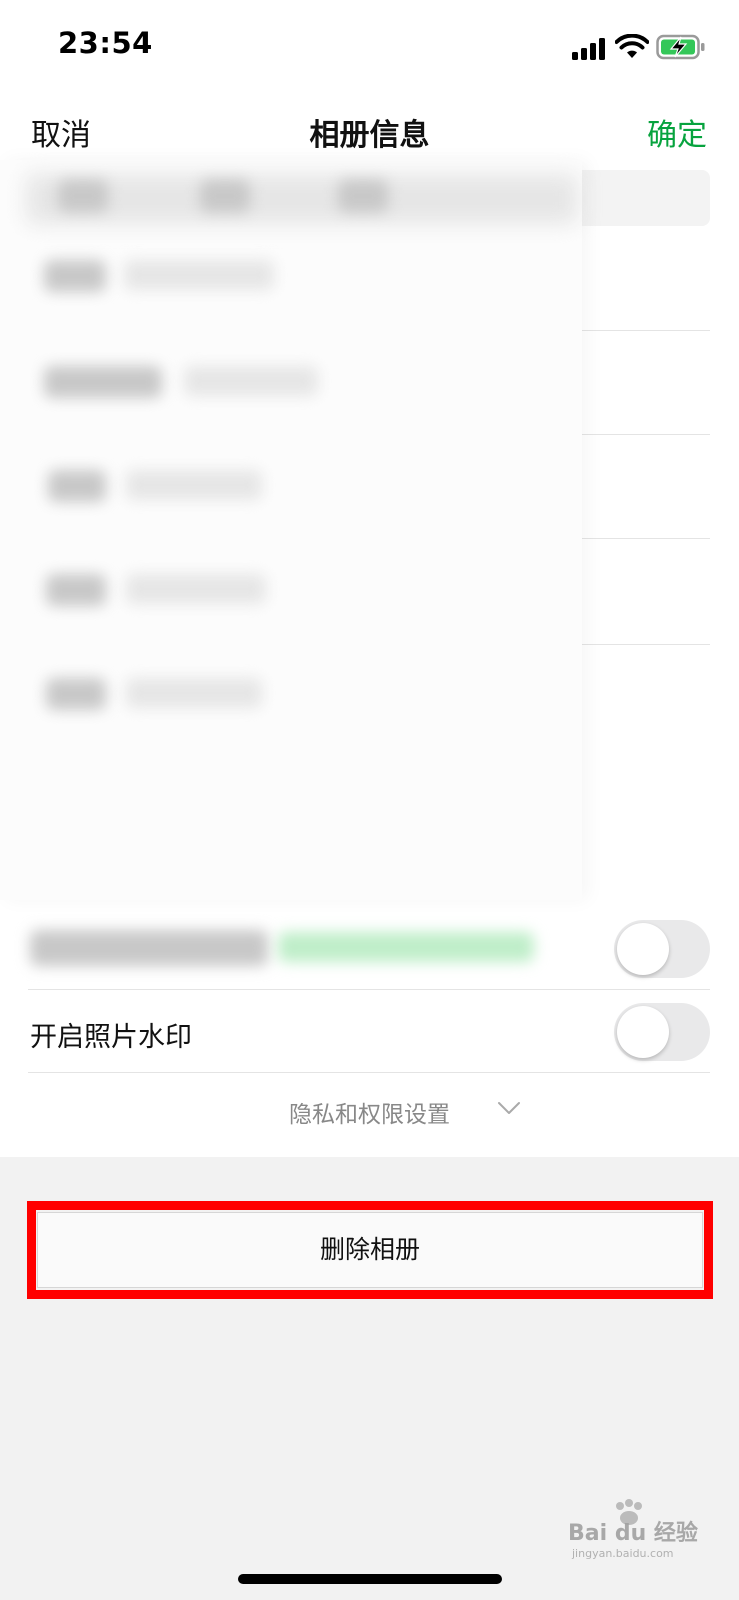  What do you see at coordinates (589, 48) in the screenshot?
I see `signal-icon` at bounding box center [589, 48].